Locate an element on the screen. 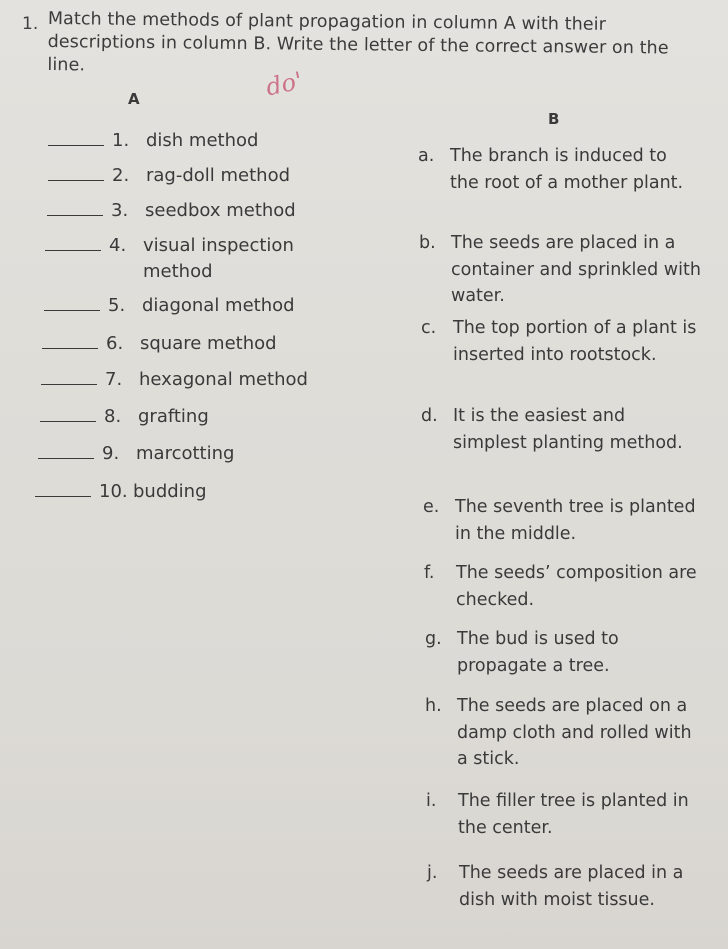 This screenshot has height=949, width=728. item-letter: d. is located at coordinates (429, 416).